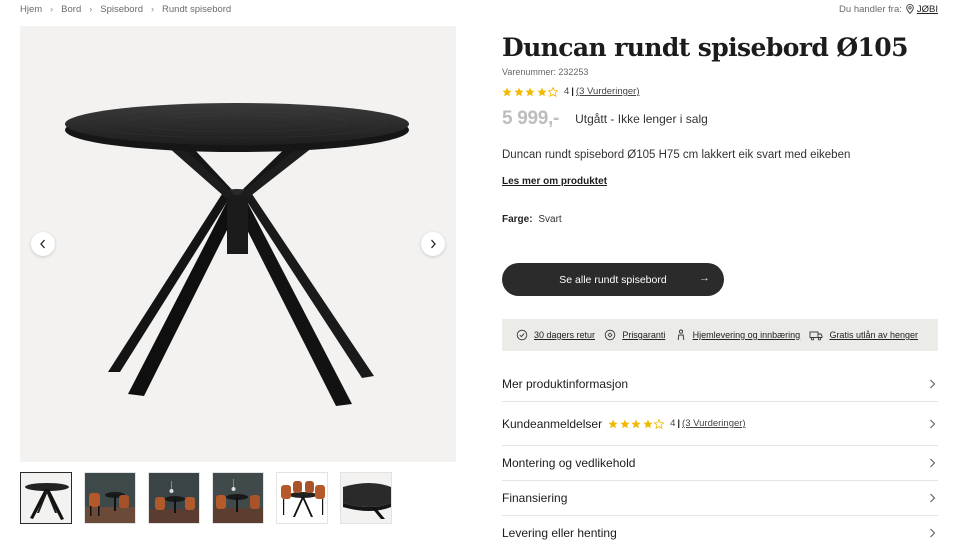 This screenshot has height=551, width=960. Describe the element at coordinates (746, 335) in the screenshot. I see `usp-label: Hjemlevering og innbæring` at that location.